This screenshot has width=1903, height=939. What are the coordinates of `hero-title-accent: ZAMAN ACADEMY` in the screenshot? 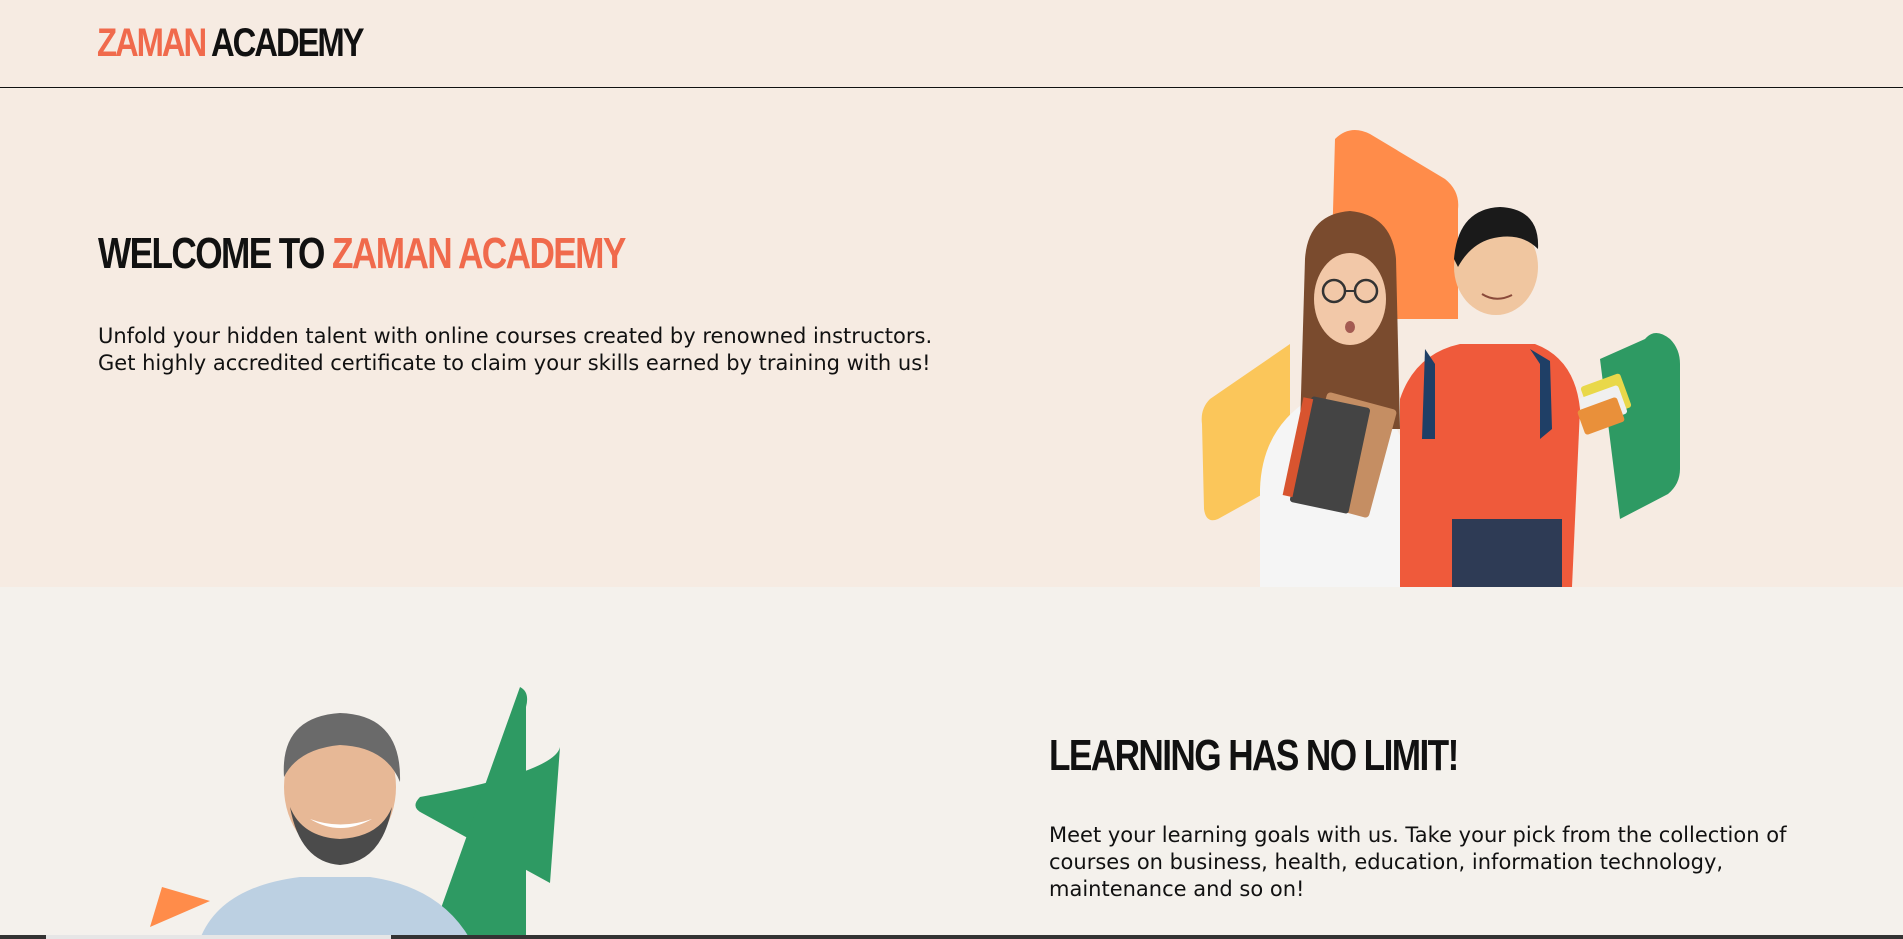 It's located at (479, 253).